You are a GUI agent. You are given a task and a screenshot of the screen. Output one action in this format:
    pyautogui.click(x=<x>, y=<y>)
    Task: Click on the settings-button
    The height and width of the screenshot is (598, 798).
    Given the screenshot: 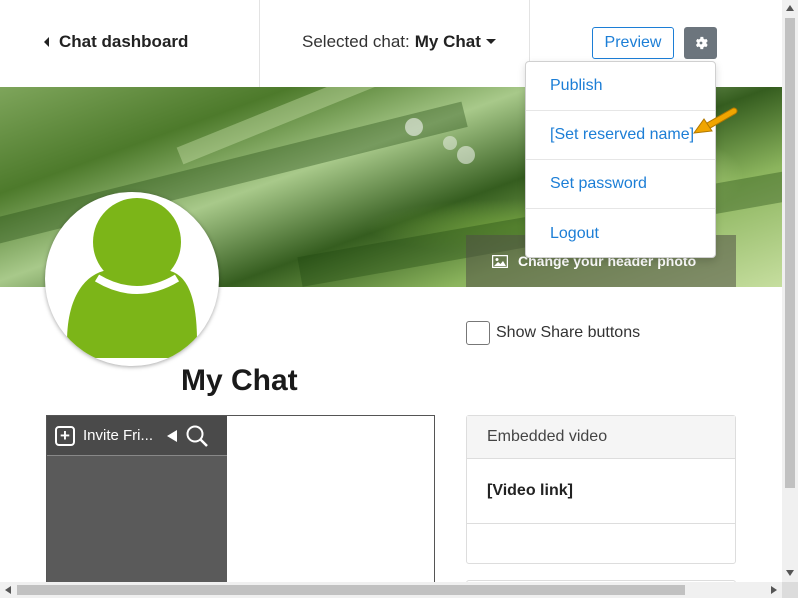 What is the action you would take?
    pyautogui.click(x=700, y=43)
    